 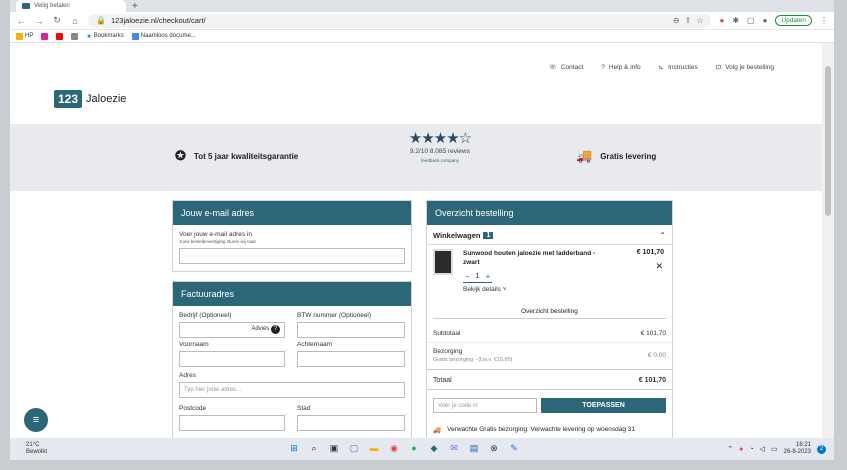 I want to click on side-panel-icon: ▢, so click(x=751, y=20).